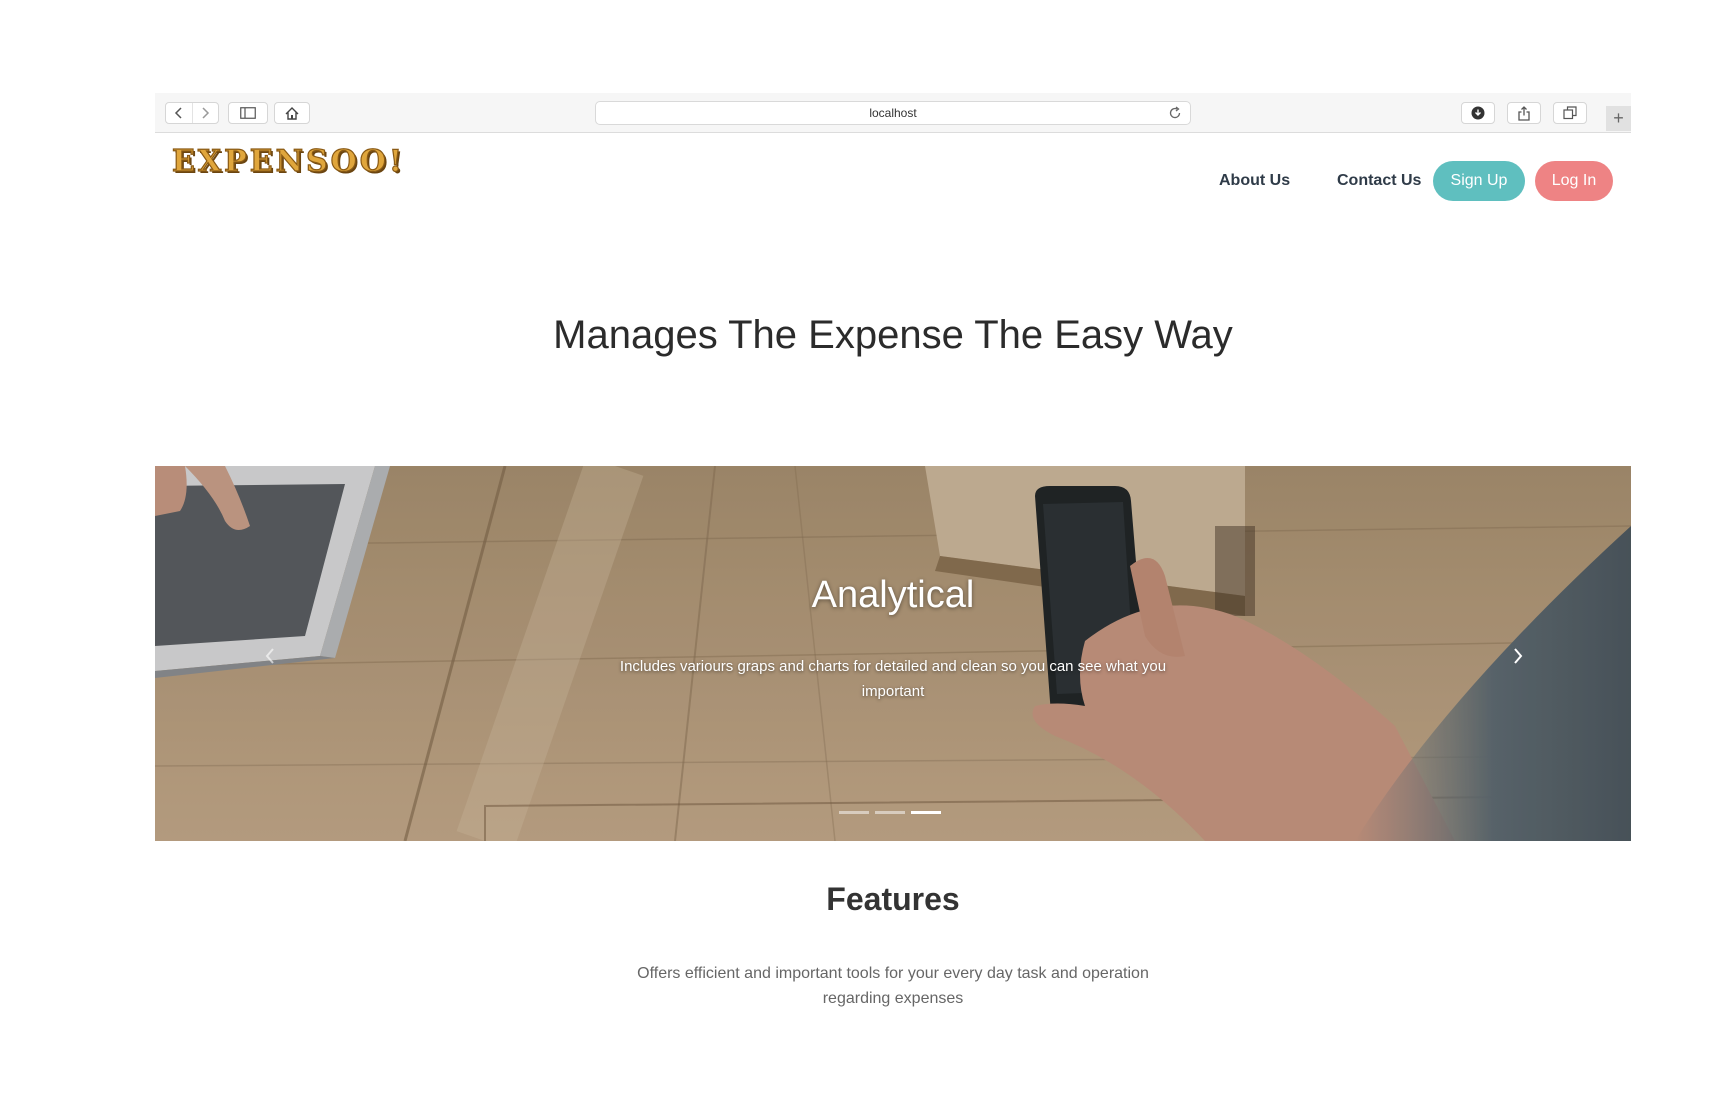 The image size is (1736, 1112). What do you see at coordinates (1479, 181) in the screenshot?
I see `sign-up-button: Sign Up` at bounding box center [1479, 181].